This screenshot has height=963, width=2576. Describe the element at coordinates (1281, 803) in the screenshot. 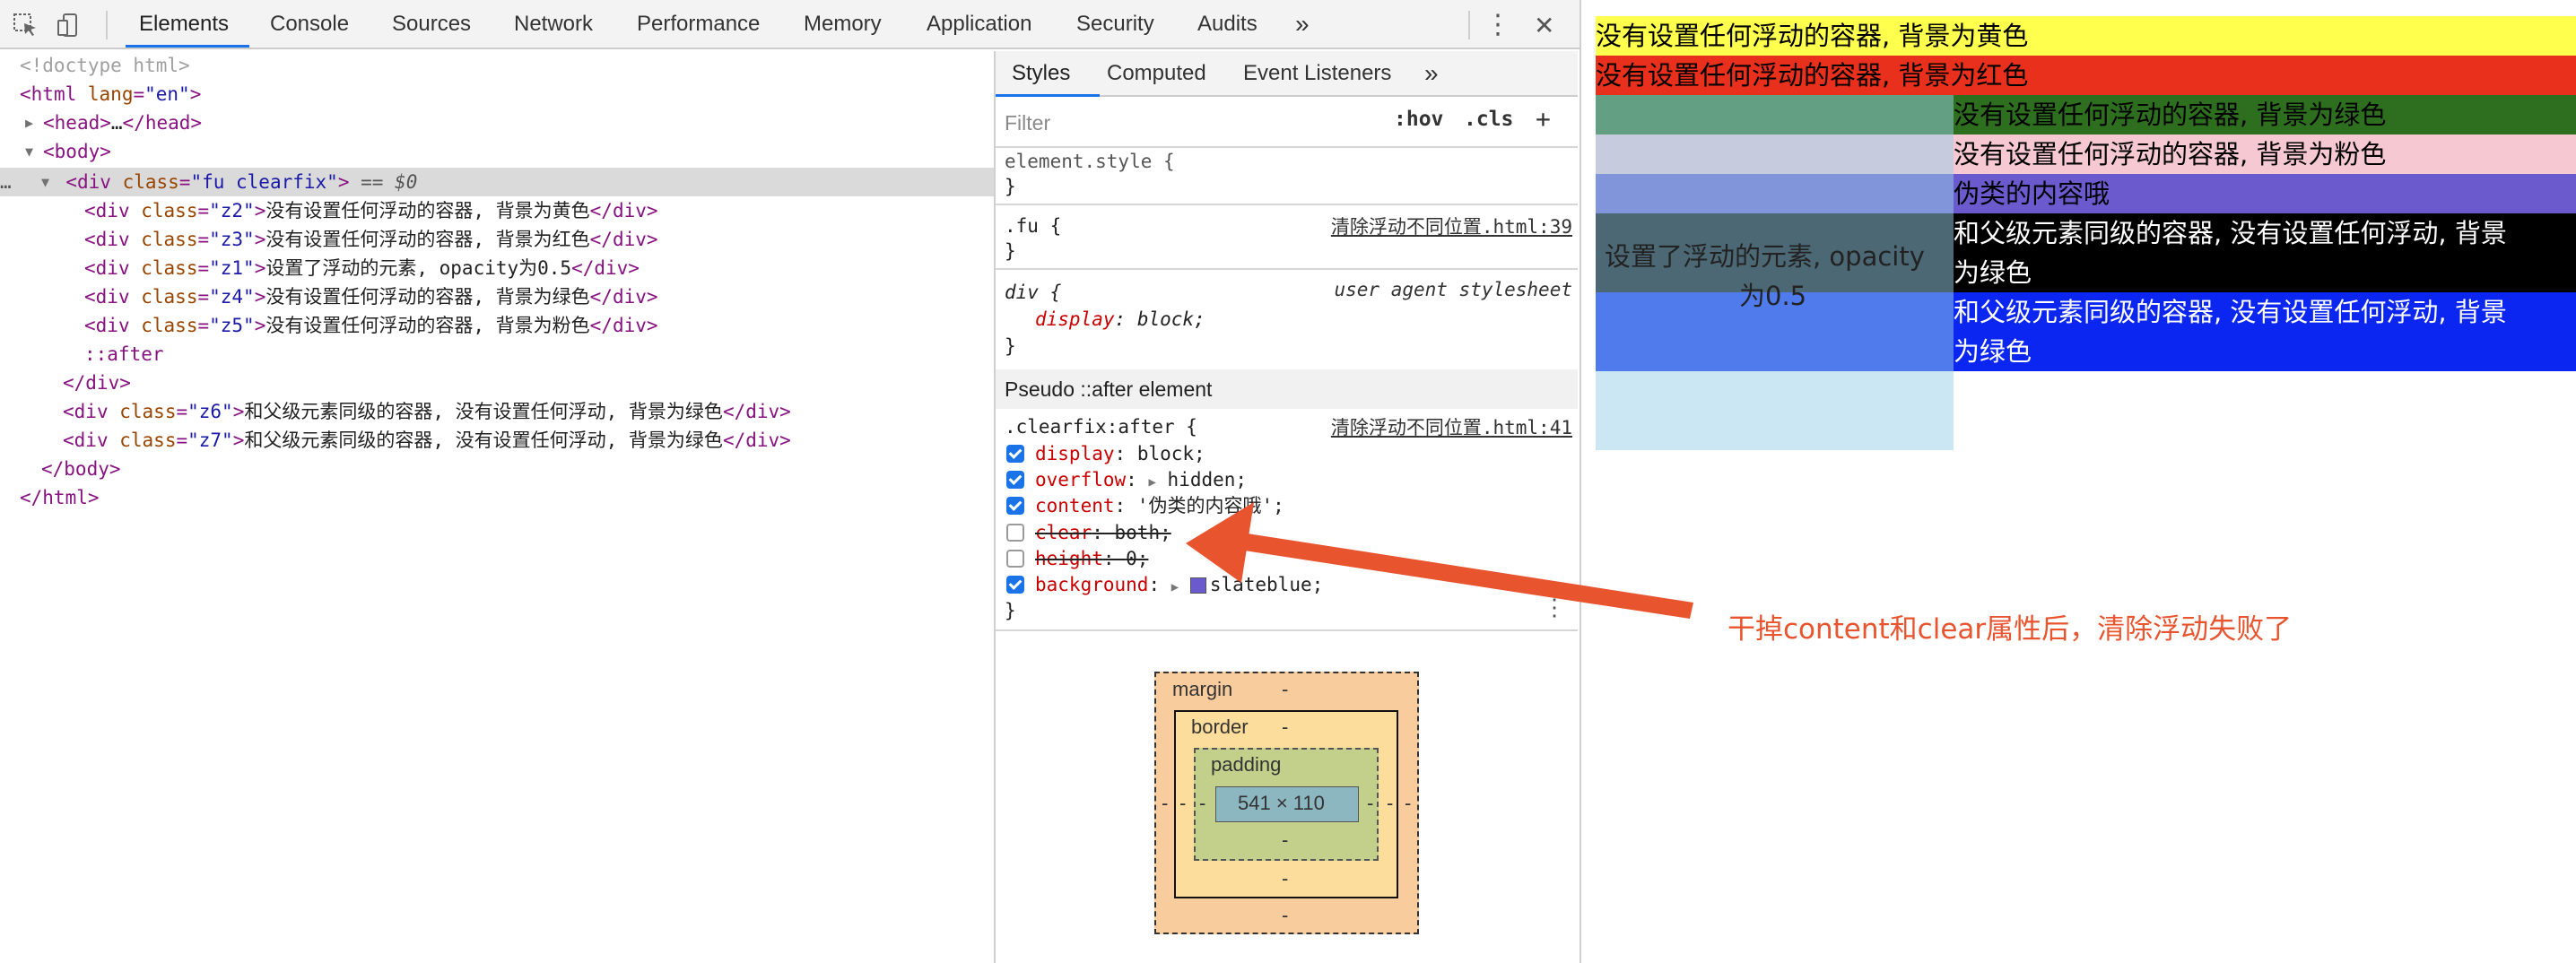

I see `content-size-value: 541 × 110` at that location.